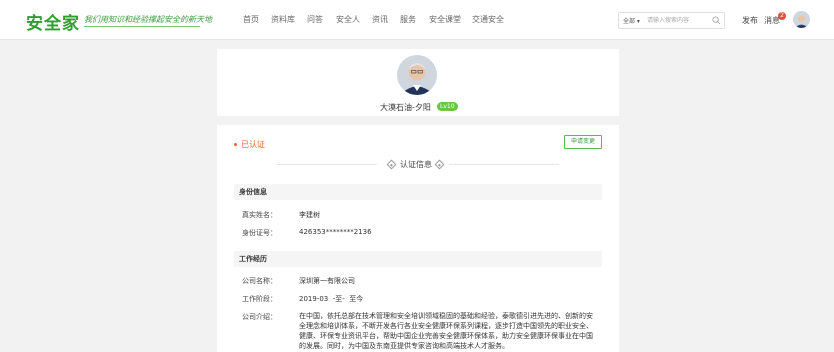  I want to click on work-period-value: 2019-03 -至- 至今, so click(331, 299).